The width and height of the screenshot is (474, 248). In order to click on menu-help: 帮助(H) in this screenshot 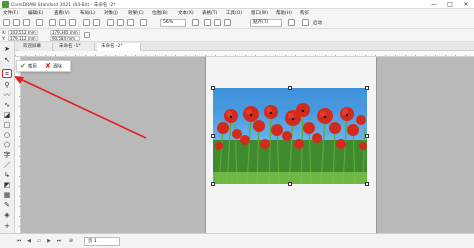, I will do `click(284, 13)`.